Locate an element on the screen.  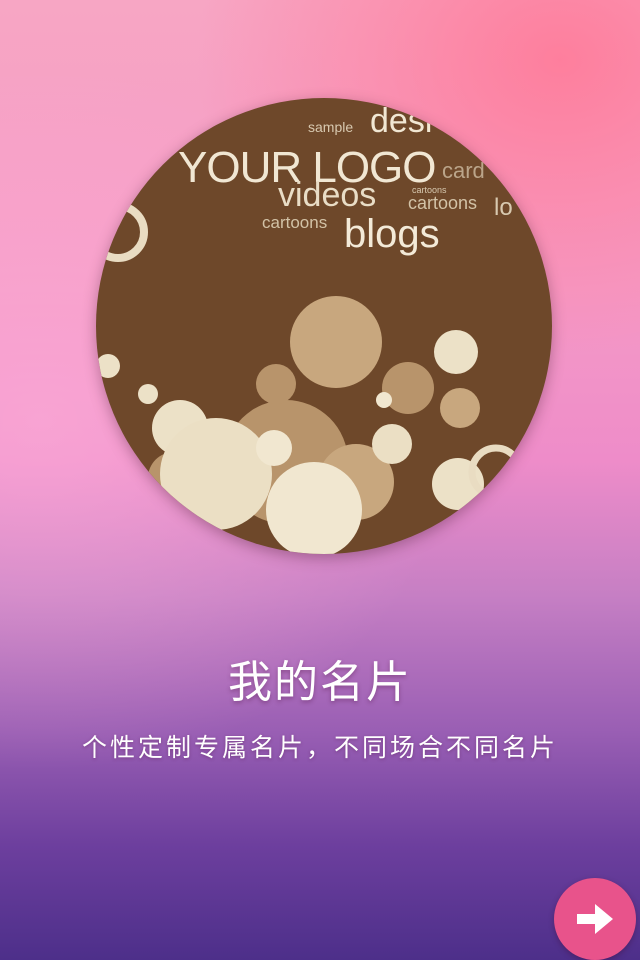
hero-word-blogs: blogs is located at coordinates (392, 234).